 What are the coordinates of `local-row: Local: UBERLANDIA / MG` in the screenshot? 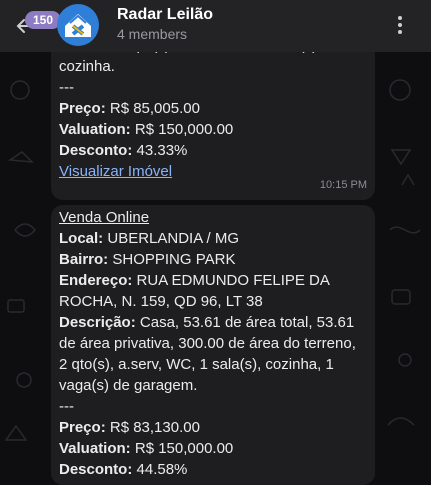 It's located at (213, 238).